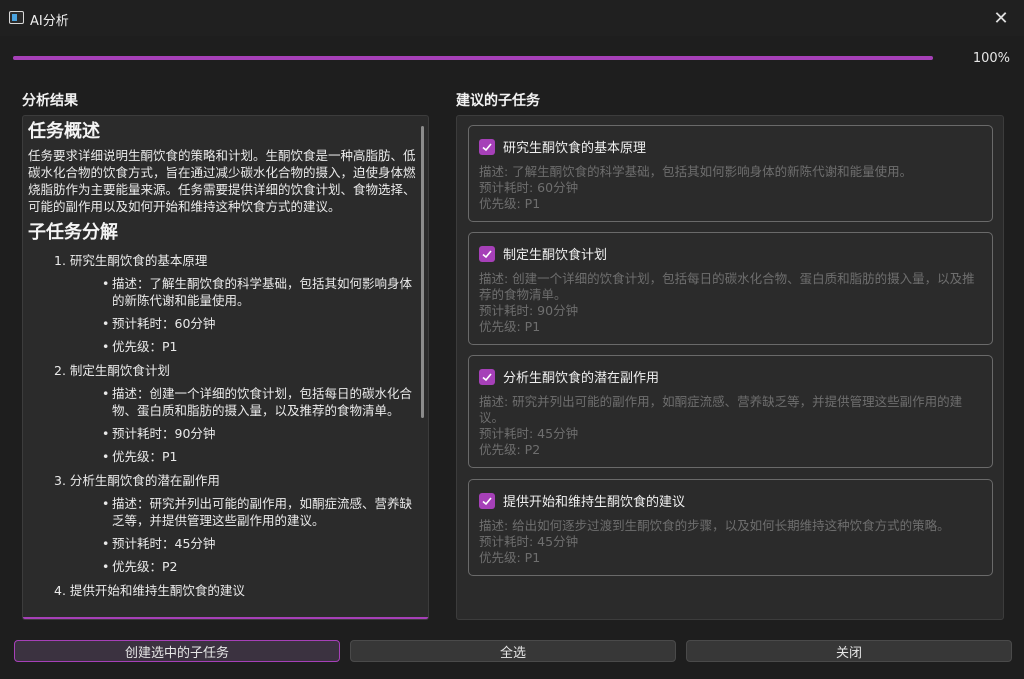  I want to click on subtask-title: 制定生酮饮食计划, so click(555, 255).